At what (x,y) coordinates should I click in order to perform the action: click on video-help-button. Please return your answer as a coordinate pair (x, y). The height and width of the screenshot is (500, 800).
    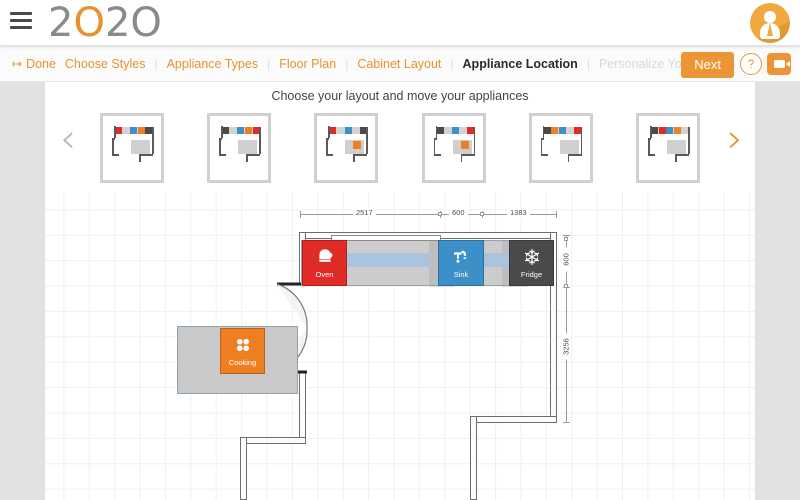
    Looking at the image, I should click on (779, 64).